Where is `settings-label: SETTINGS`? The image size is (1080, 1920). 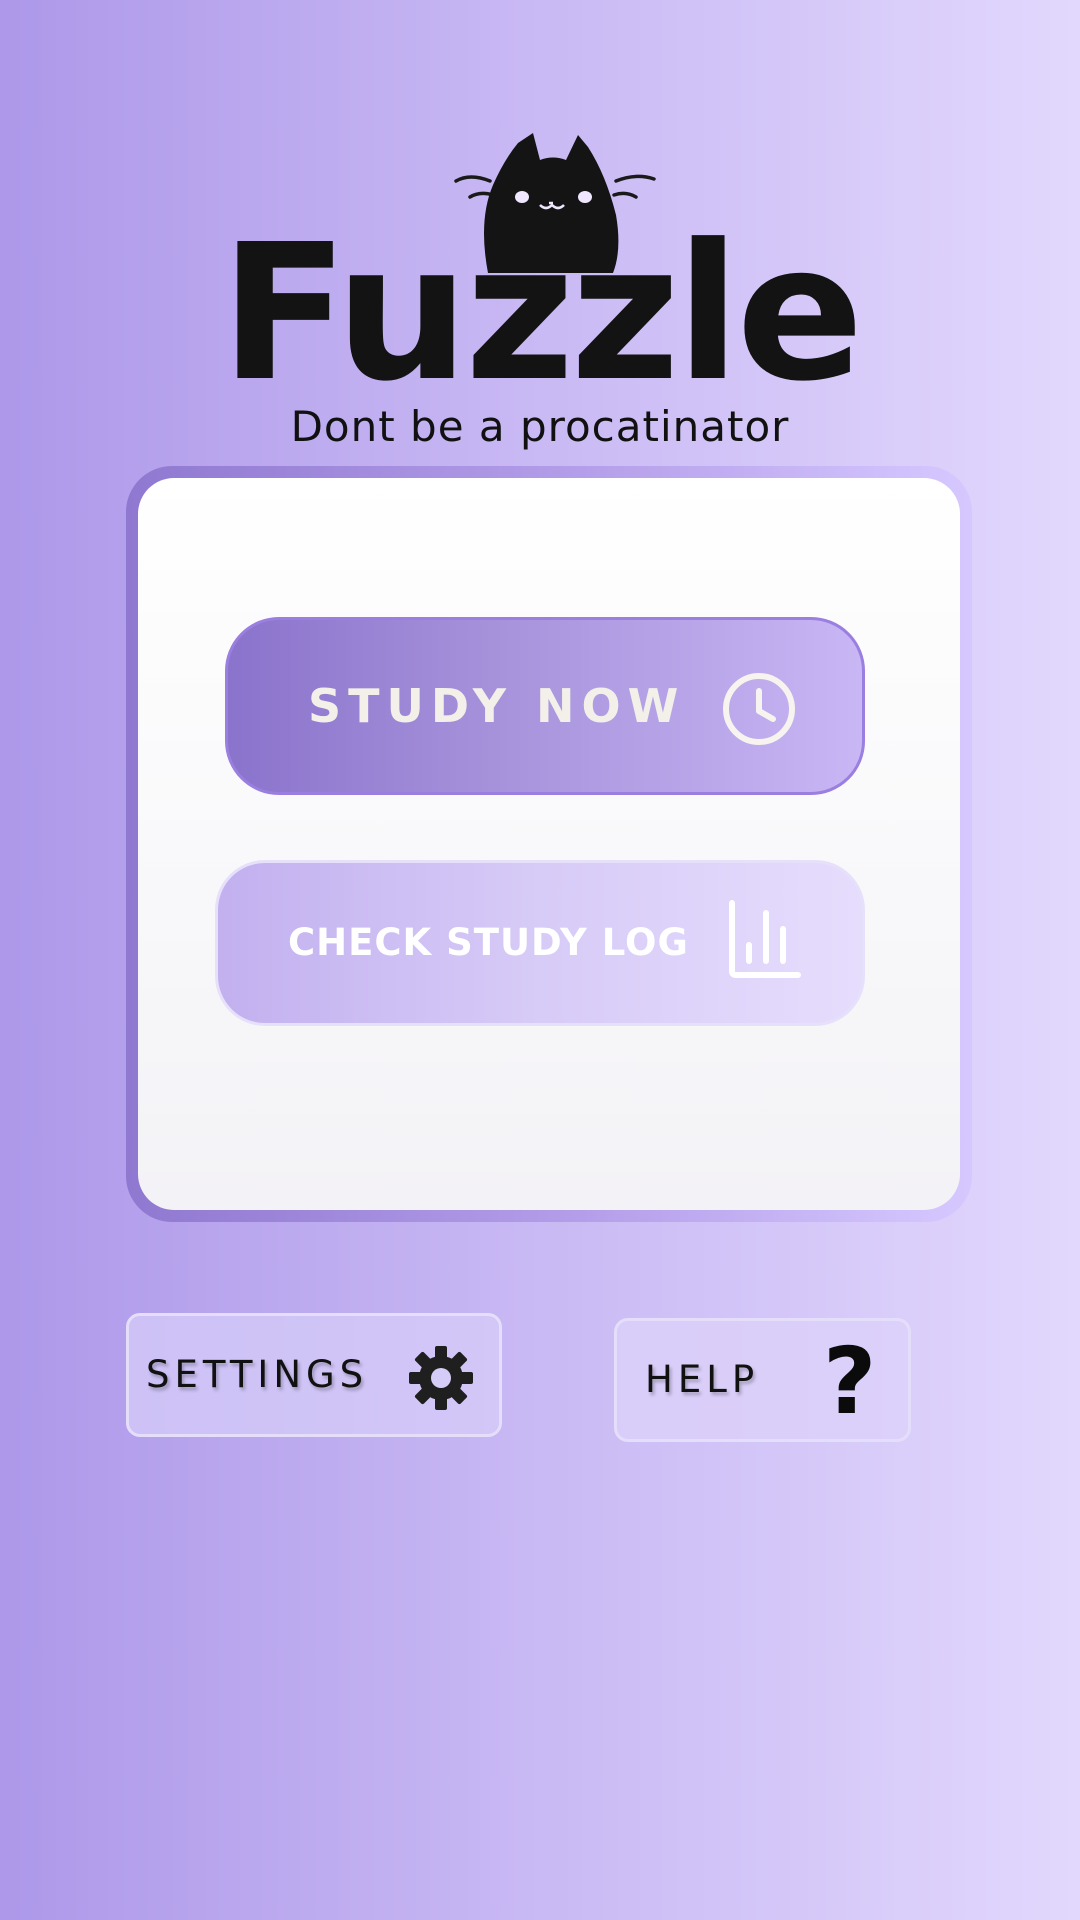 settings-label: SETTINGS is located at coordinates (257, 1374).